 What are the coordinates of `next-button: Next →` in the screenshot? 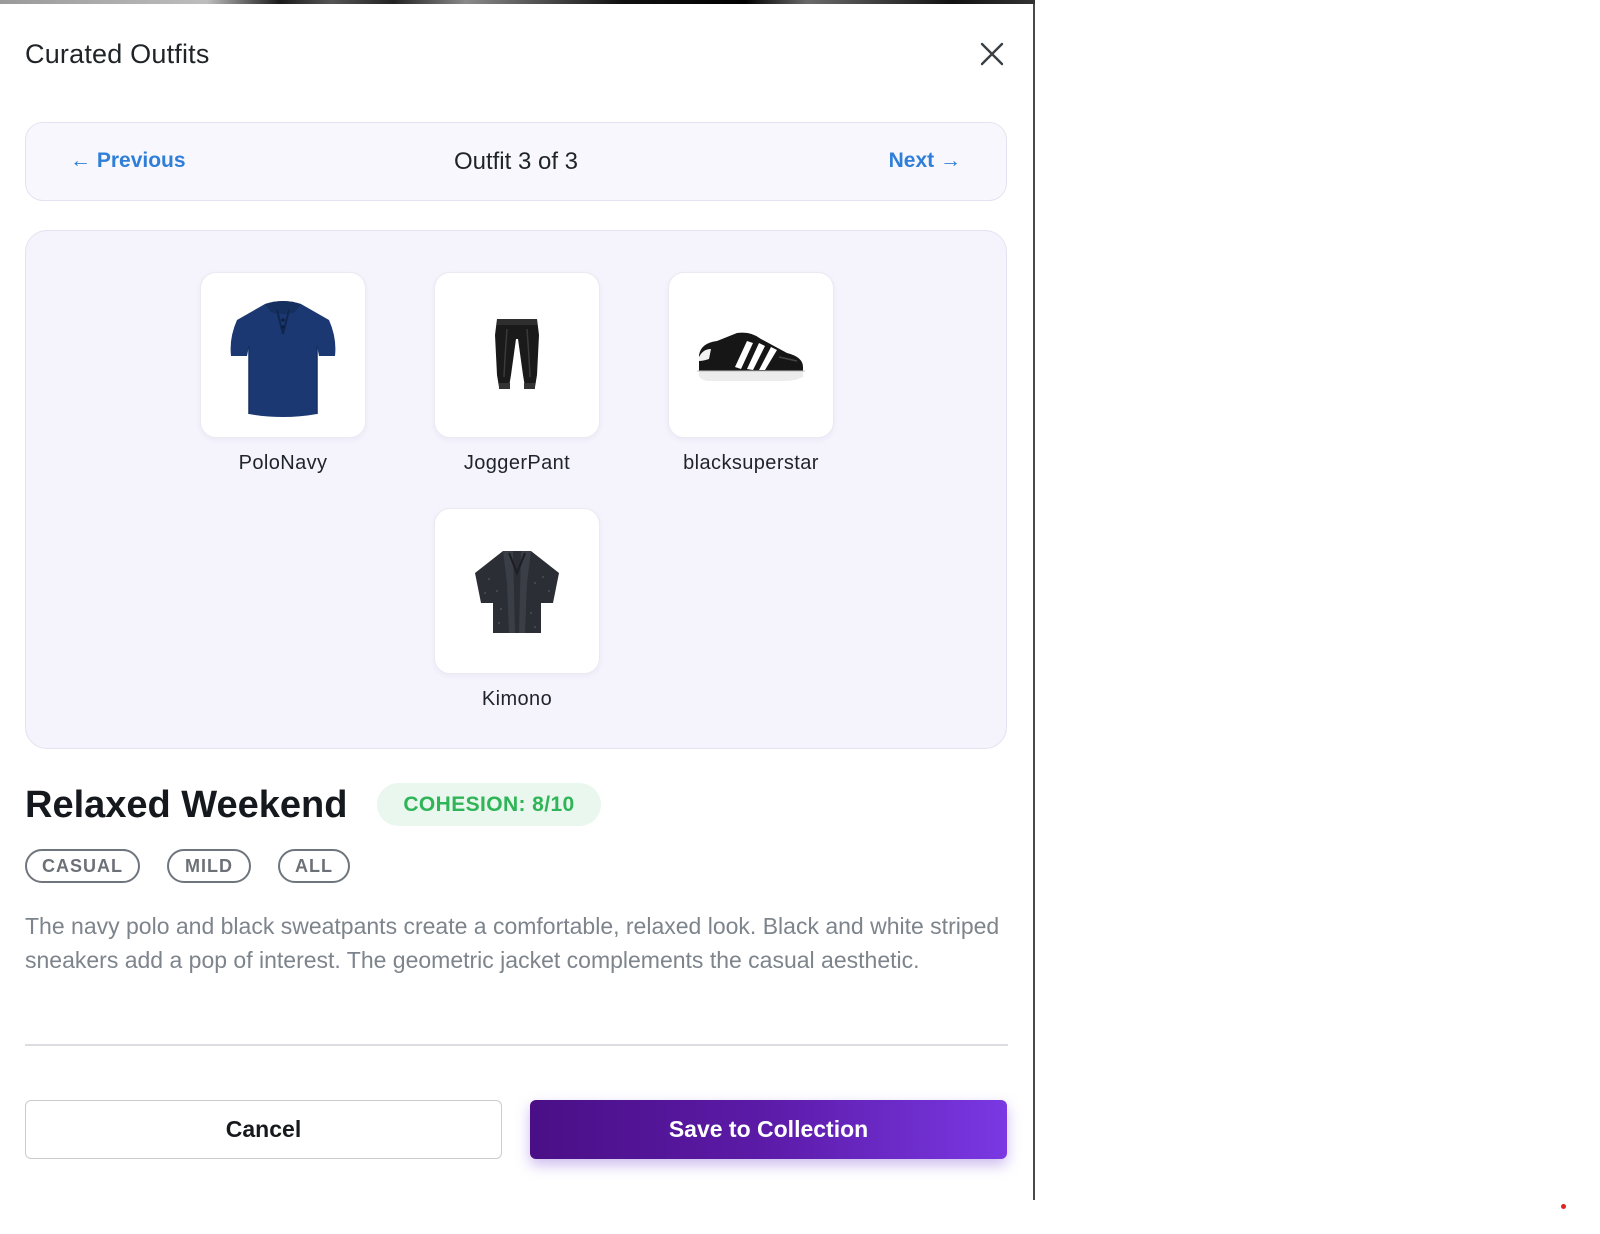 It's located at (925, 161).